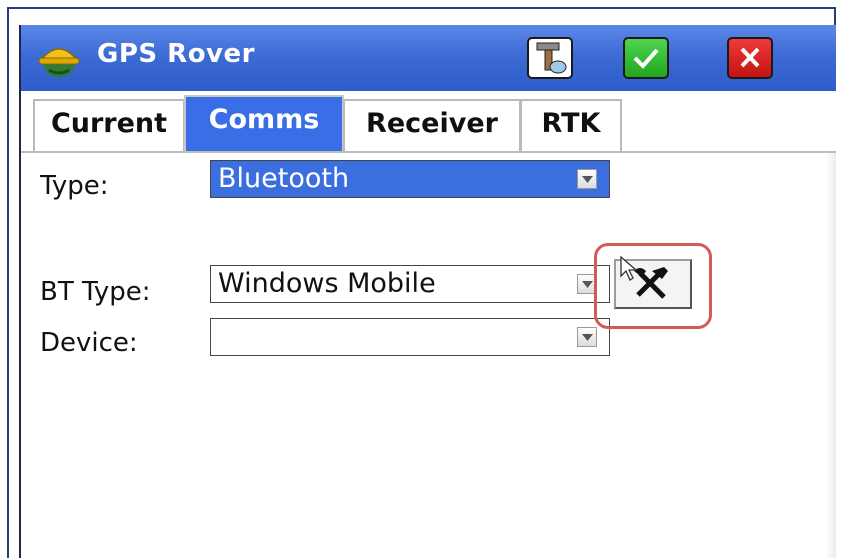  Describe the element at coordinates (750, 64) in the screenshot. I see `close-icon` at that location.